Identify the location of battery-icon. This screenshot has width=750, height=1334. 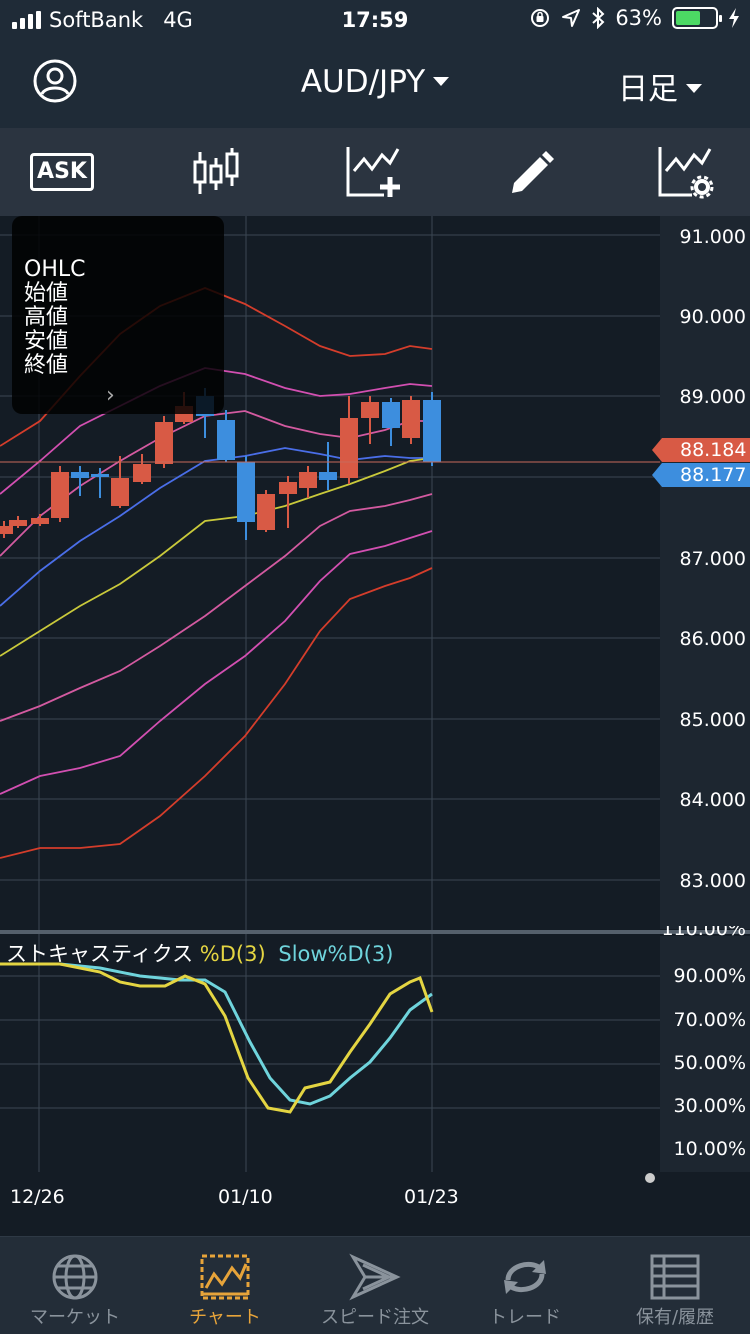
(697, 18).